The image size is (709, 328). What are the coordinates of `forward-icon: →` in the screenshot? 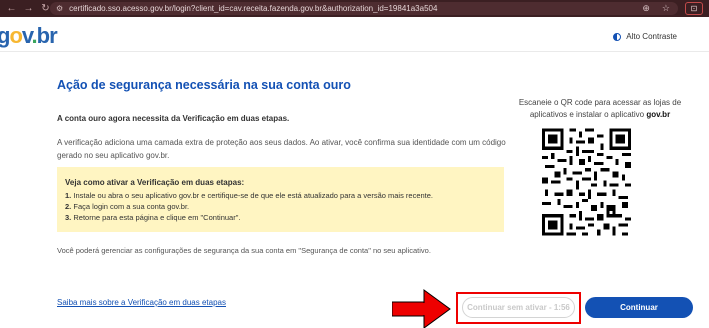 It's located at (28, 8).